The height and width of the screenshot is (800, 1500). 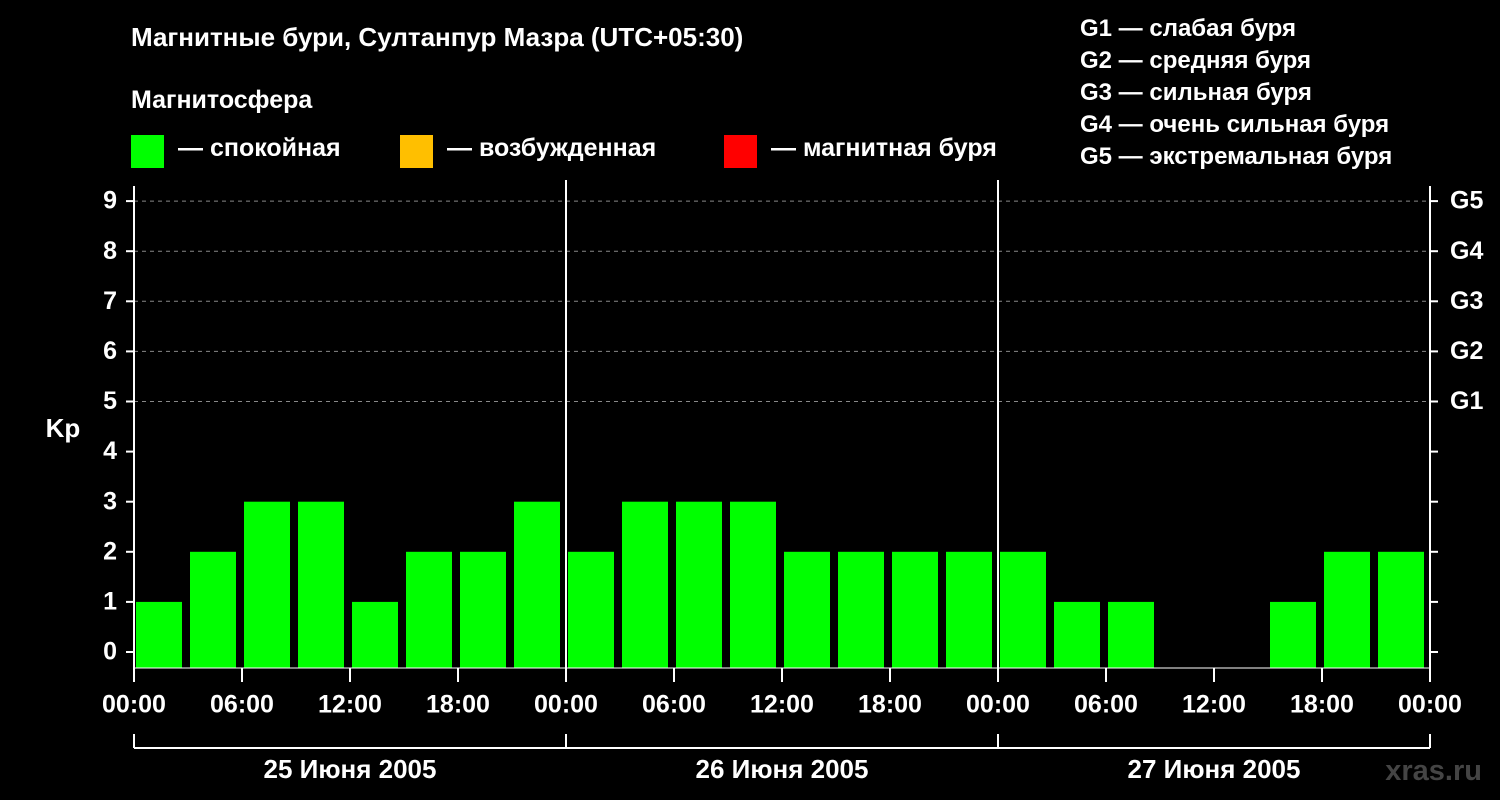 I want to click on y-tick-label: 0, so click(x=110, y=652).